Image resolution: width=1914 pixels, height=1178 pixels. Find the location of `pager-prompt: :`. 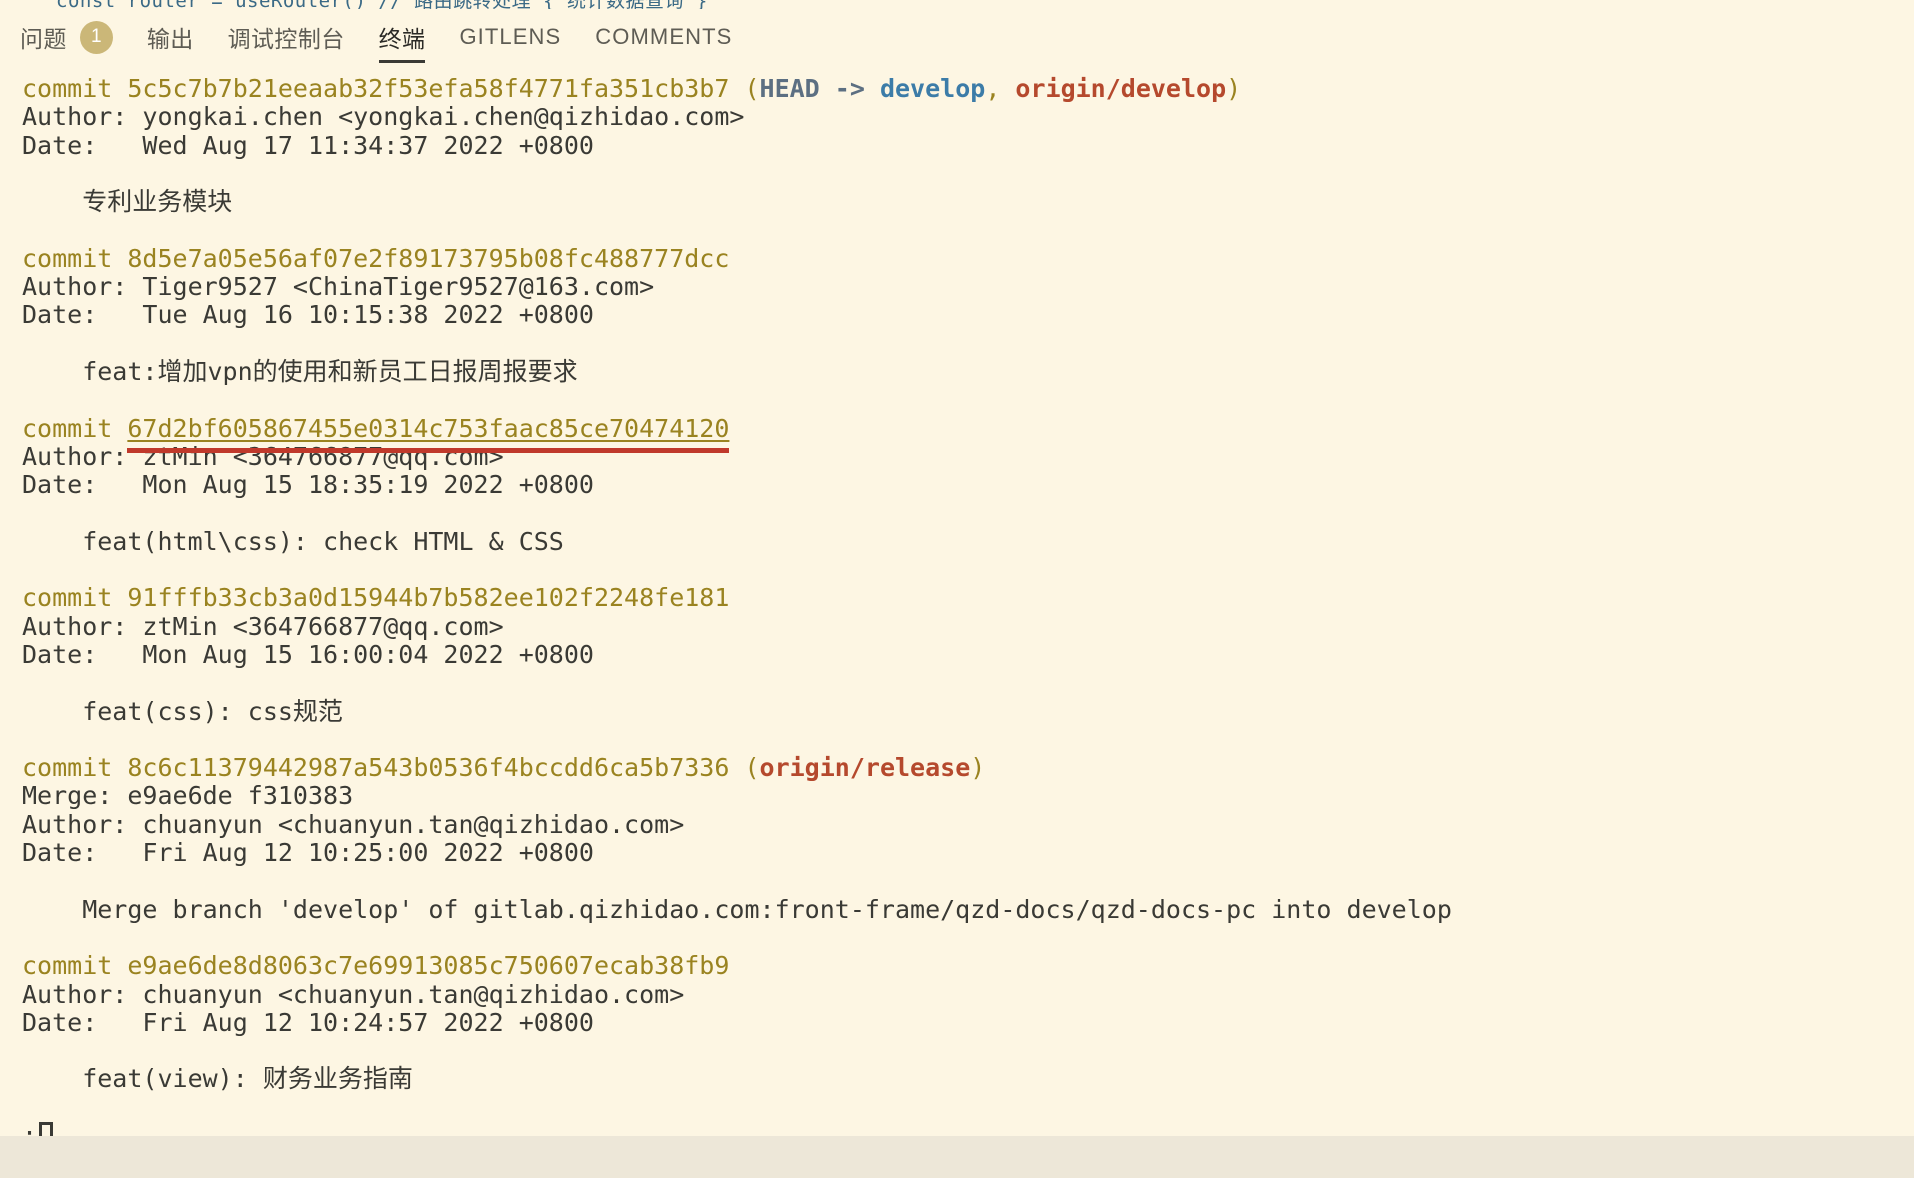

pager-prompt: : is located at coordinates (968, 1128).